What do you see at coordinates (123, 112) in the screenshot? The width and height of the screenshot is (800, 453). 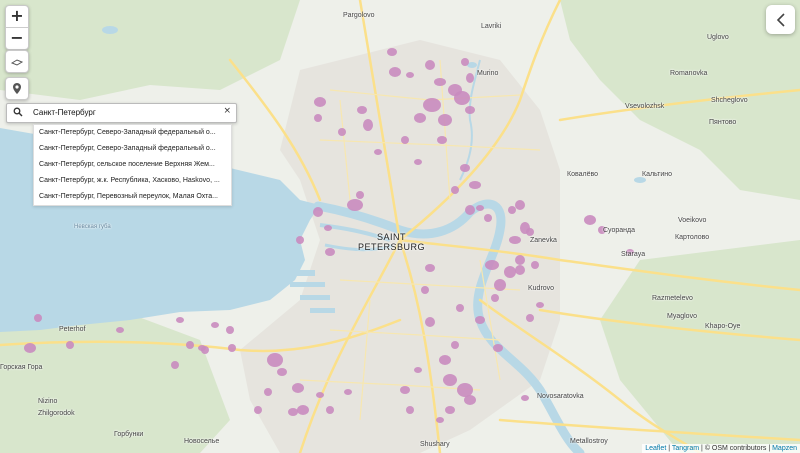 I see `search-input` at bounding box center [123, 112].